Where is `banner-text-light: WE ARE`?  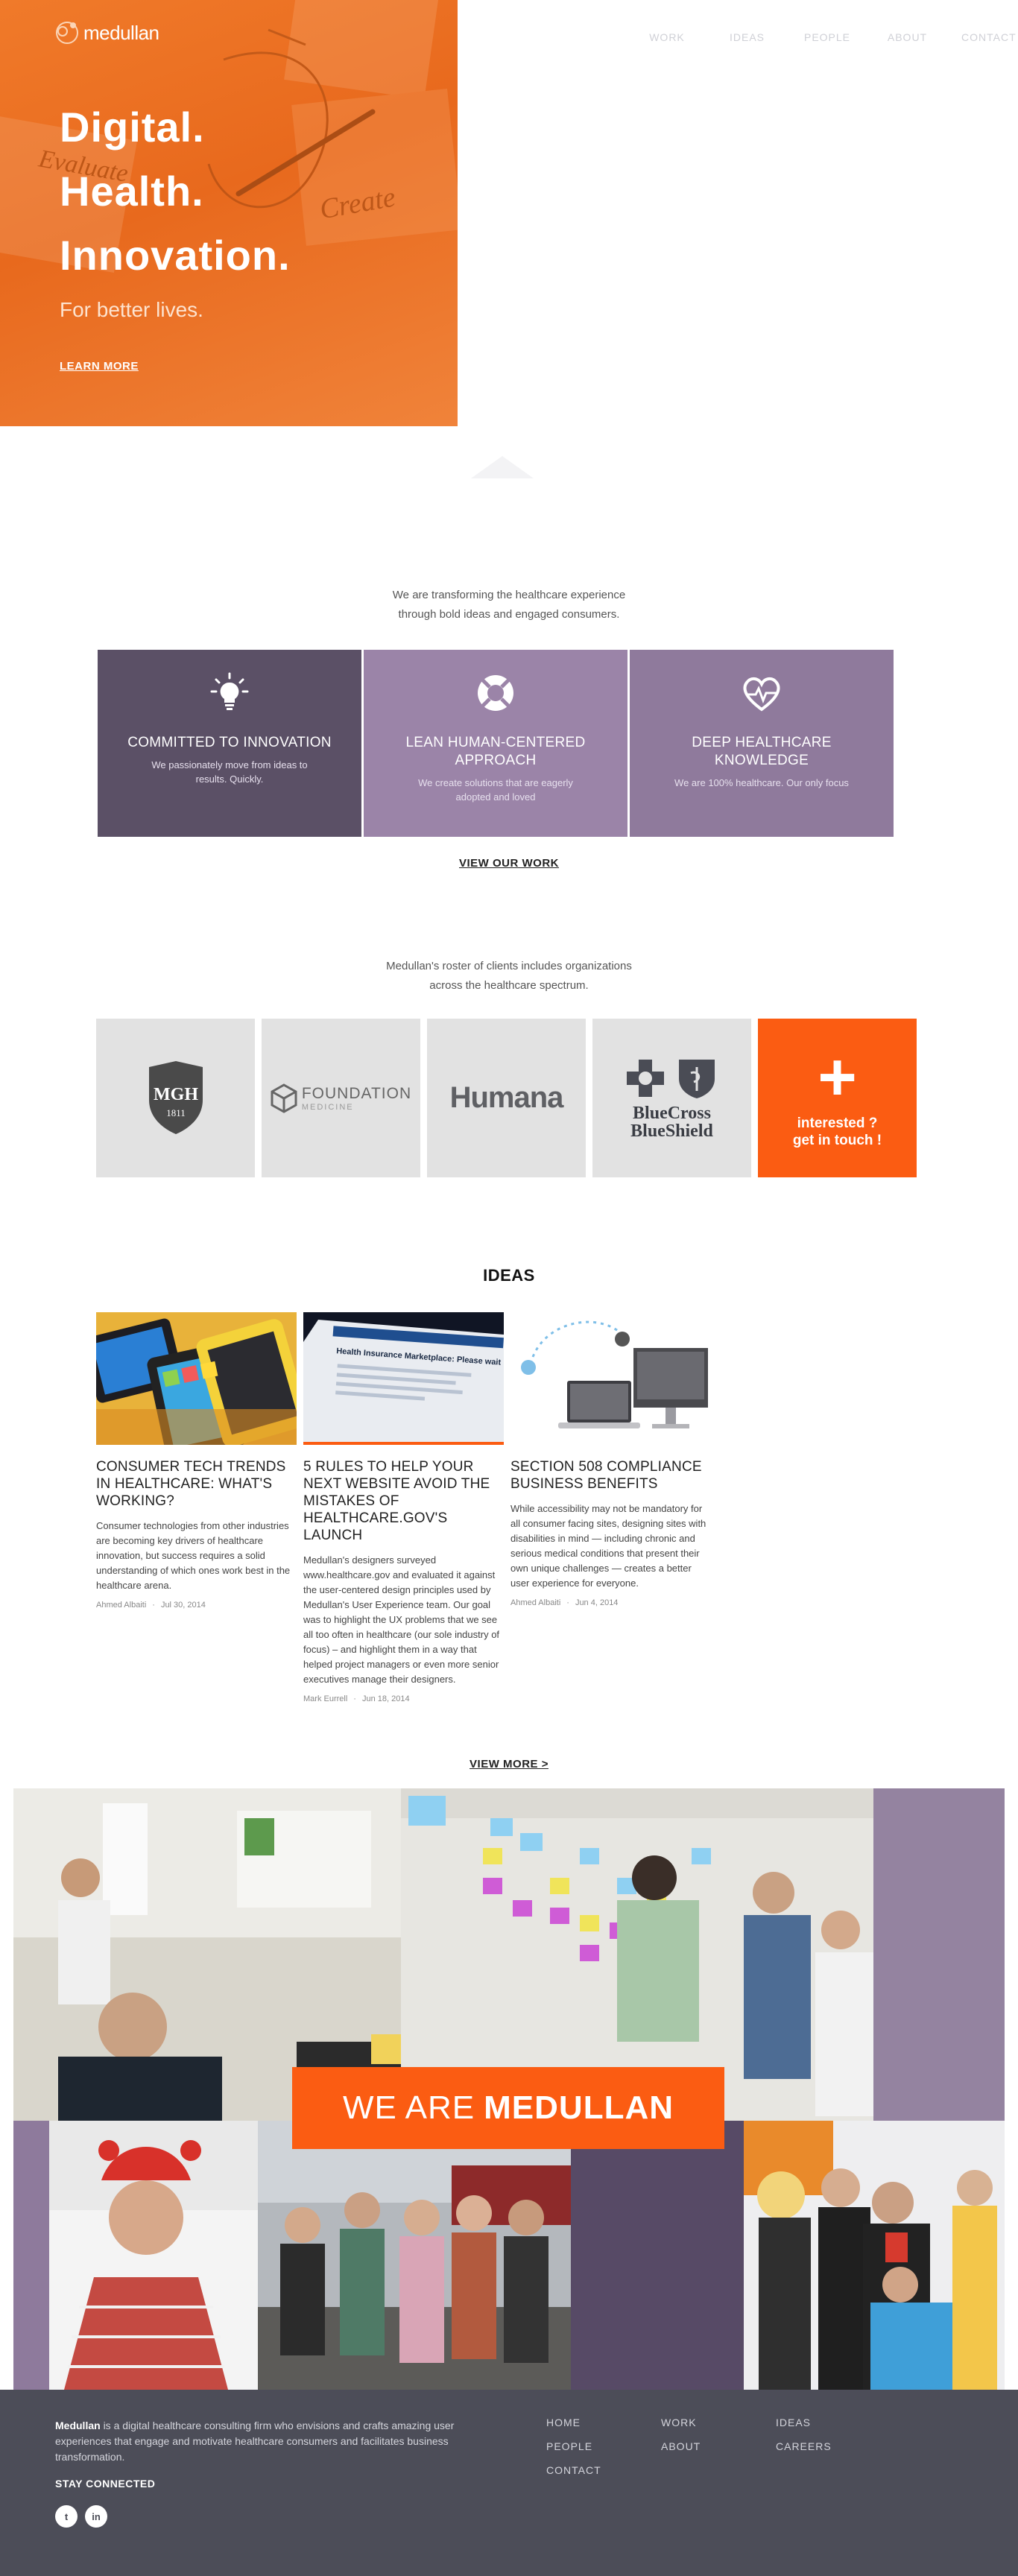 banner-text-light: WE ARE is located at coordinates (408, 2107).